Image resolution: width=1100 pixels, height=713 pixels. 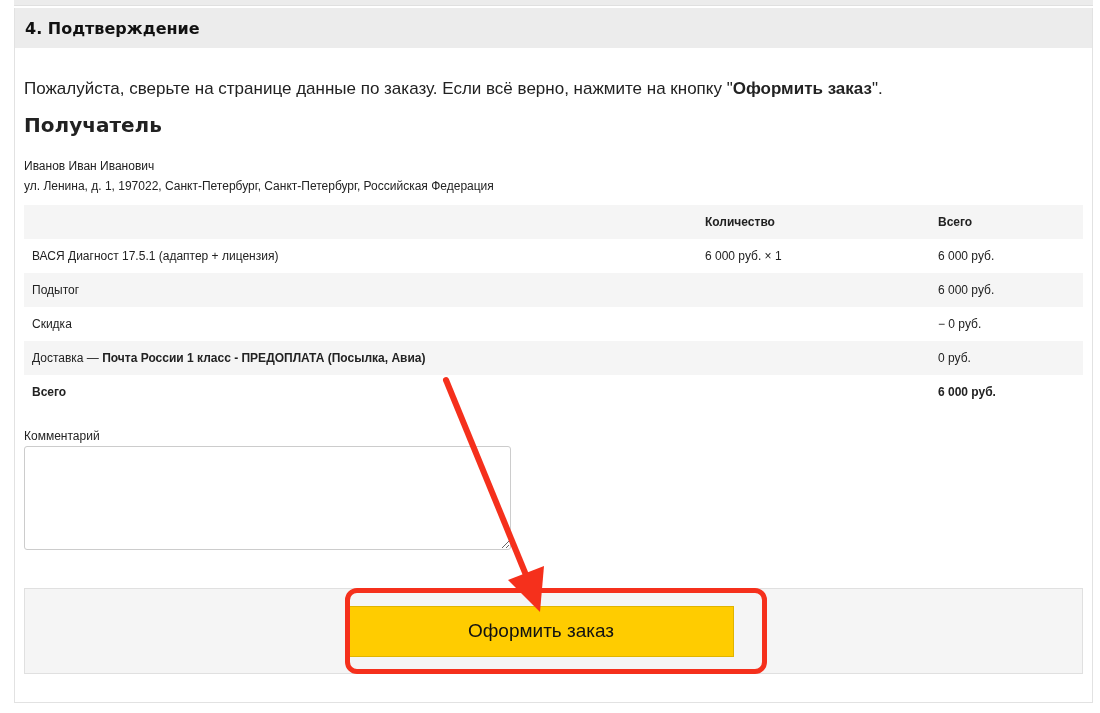 What do you see at coordinates (360, 324) in the screenshot?
I see `table-cell: Скидка` at bounding box center [360, 324].